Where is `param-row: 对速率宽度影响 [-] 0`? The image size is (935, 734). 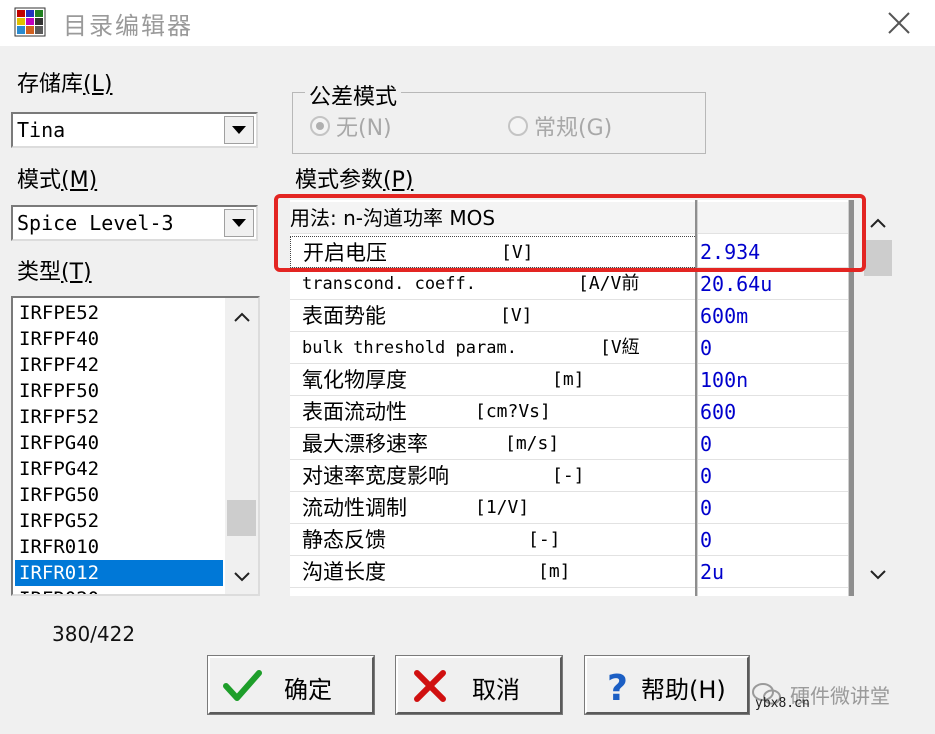 param-row: 对速率宽度影响 [-] 0 is located at coordinates (572, 476).